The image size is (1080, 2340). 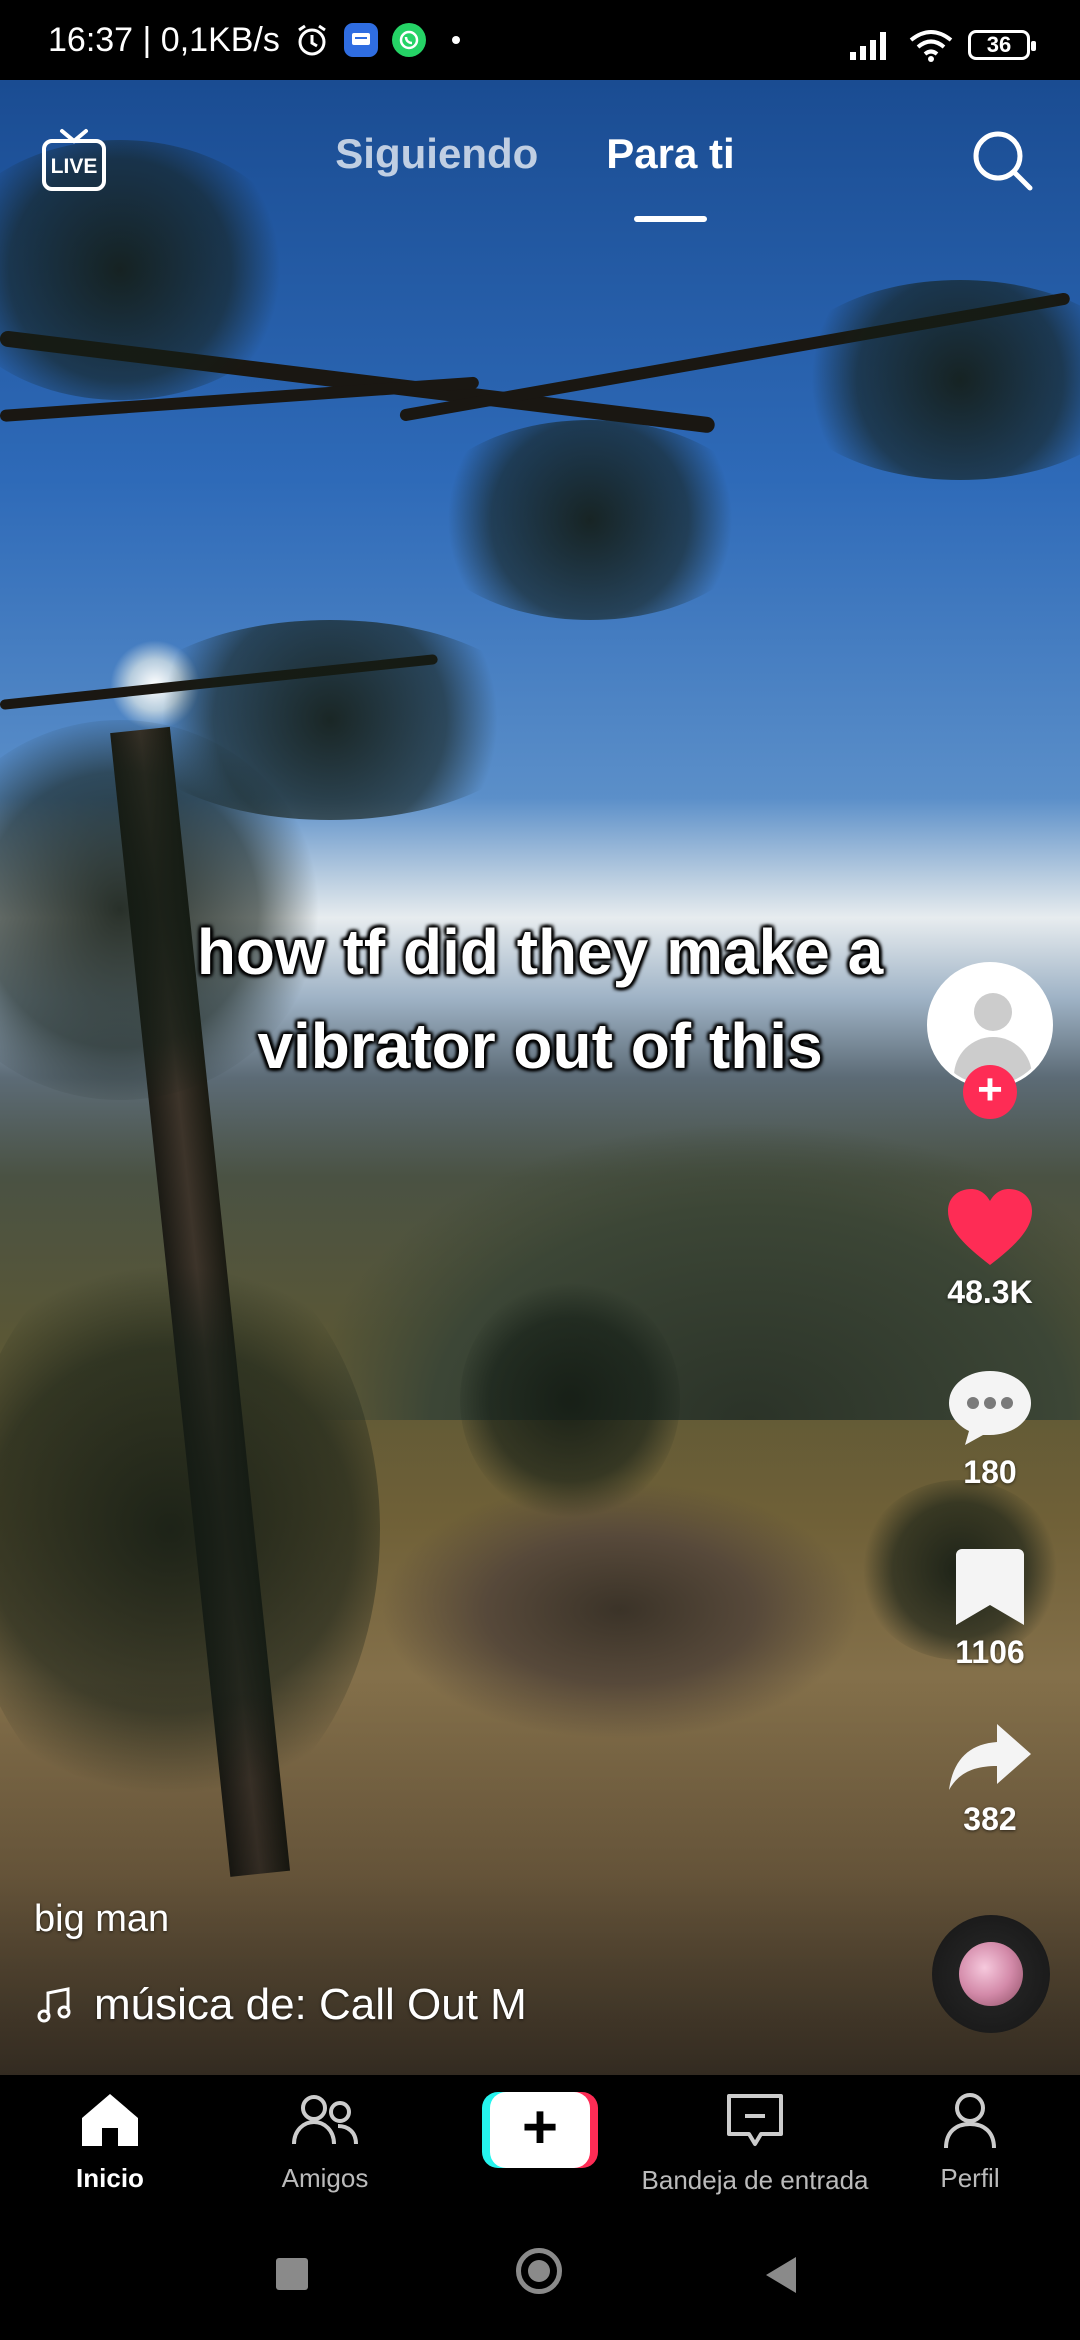 What do you see at coordinates (110, 2178) in the screenshot?
I see `nav-home-label: Inicio` at bounding box center [110, 2178].